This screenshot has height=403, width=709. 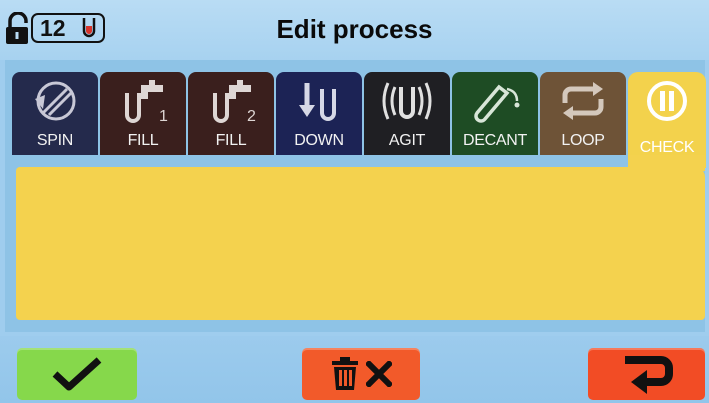 I want to click on confirm-button, so click(x=77, y=374).